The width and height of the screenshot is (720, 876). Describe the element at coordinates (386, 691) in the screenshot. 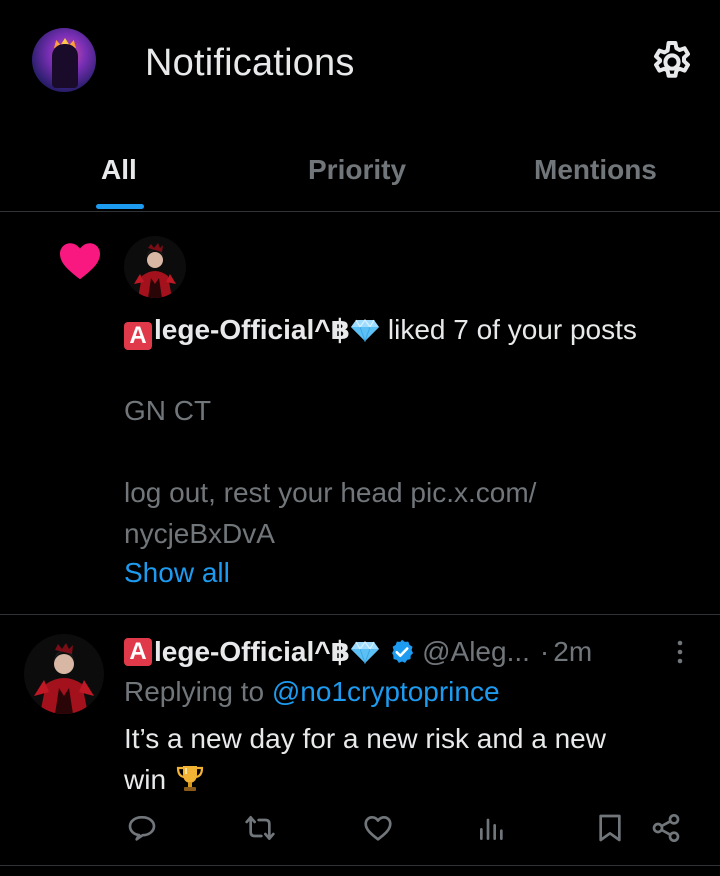

I see `replying-mention-link: @no1cryptoprince` at that location.